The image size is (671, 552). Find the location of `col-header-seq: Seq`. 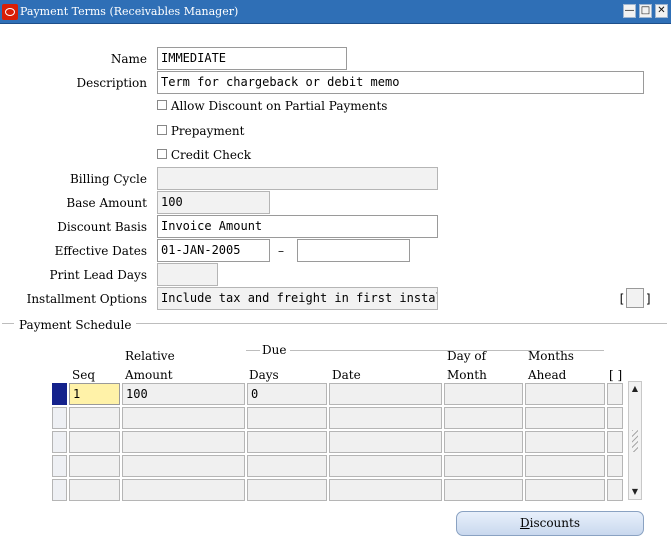

col-header-seq: Seq is located at coordinates (84, 375).